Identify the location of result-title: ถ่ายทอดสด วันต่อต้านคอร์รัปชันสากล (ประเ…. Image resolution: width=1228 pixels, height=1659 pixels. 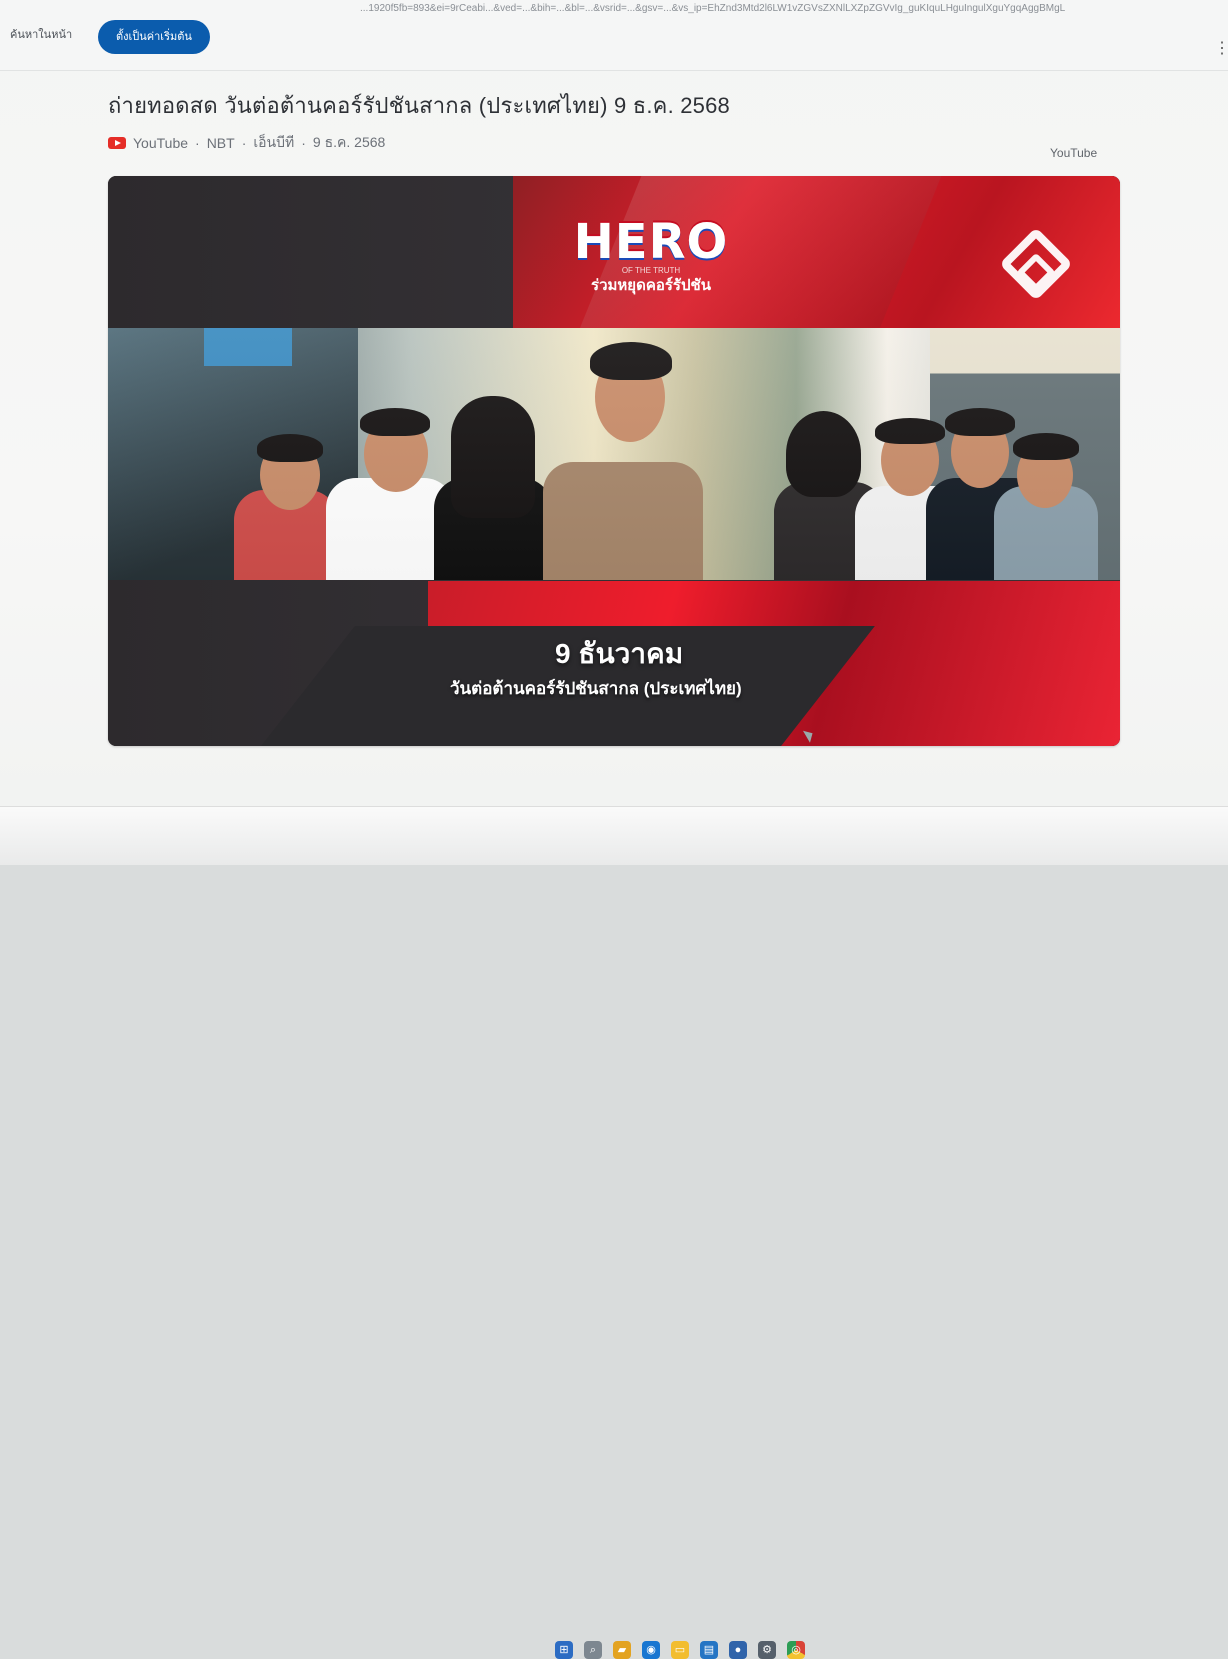
(488, 106).